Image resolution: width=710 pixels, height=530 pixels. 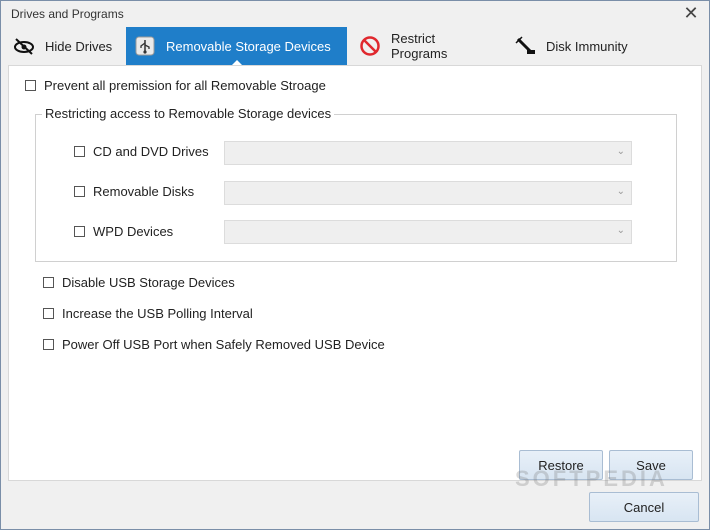 I want to click on device-option-wpd: WPD Devices, so click(x=123, y=231).